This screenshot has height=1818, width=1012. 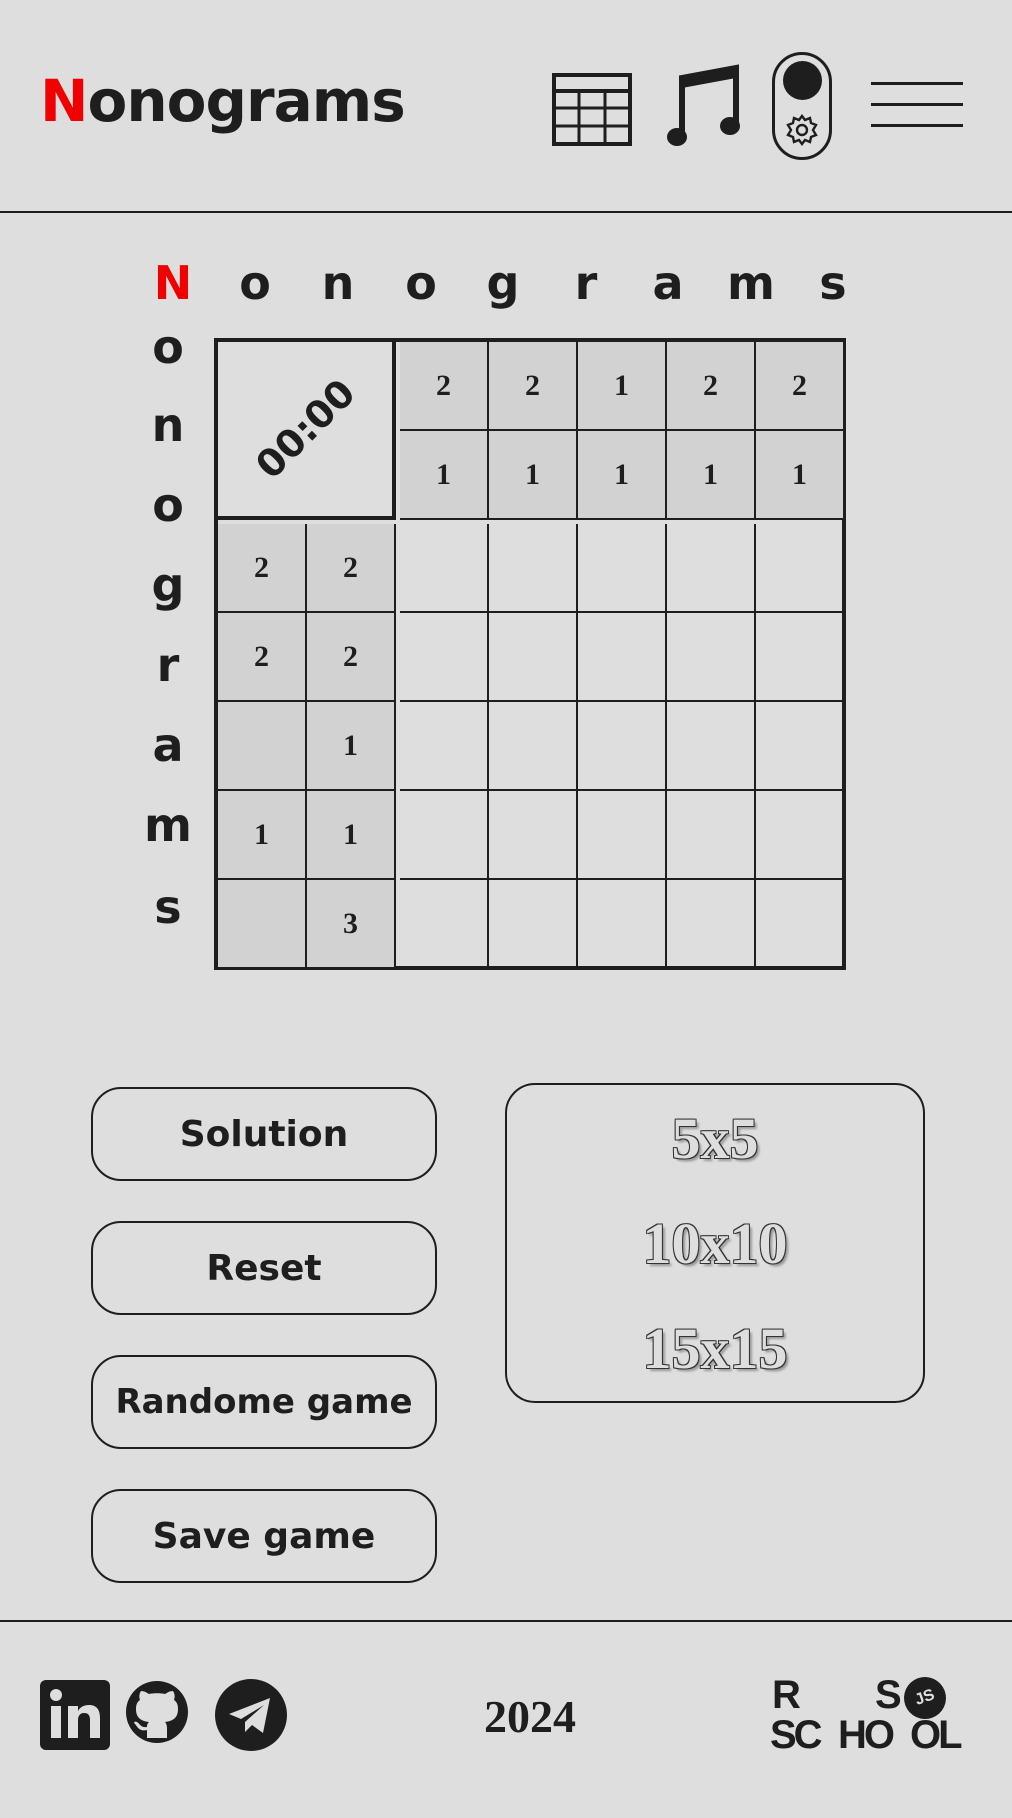 What do you see at coordinates (917, 105) in the screenshot?
I see `menu-icon` at bounding box center [917, 105].